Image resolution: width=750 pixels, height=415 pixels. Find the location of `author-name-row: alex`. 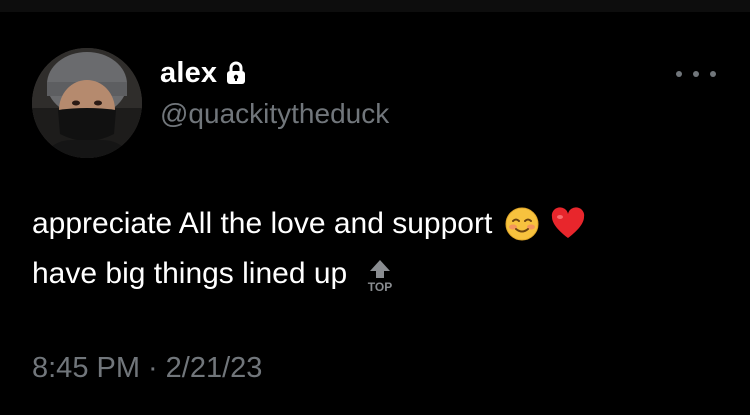

author-name-row: alex is located at coordinates (203, 73).